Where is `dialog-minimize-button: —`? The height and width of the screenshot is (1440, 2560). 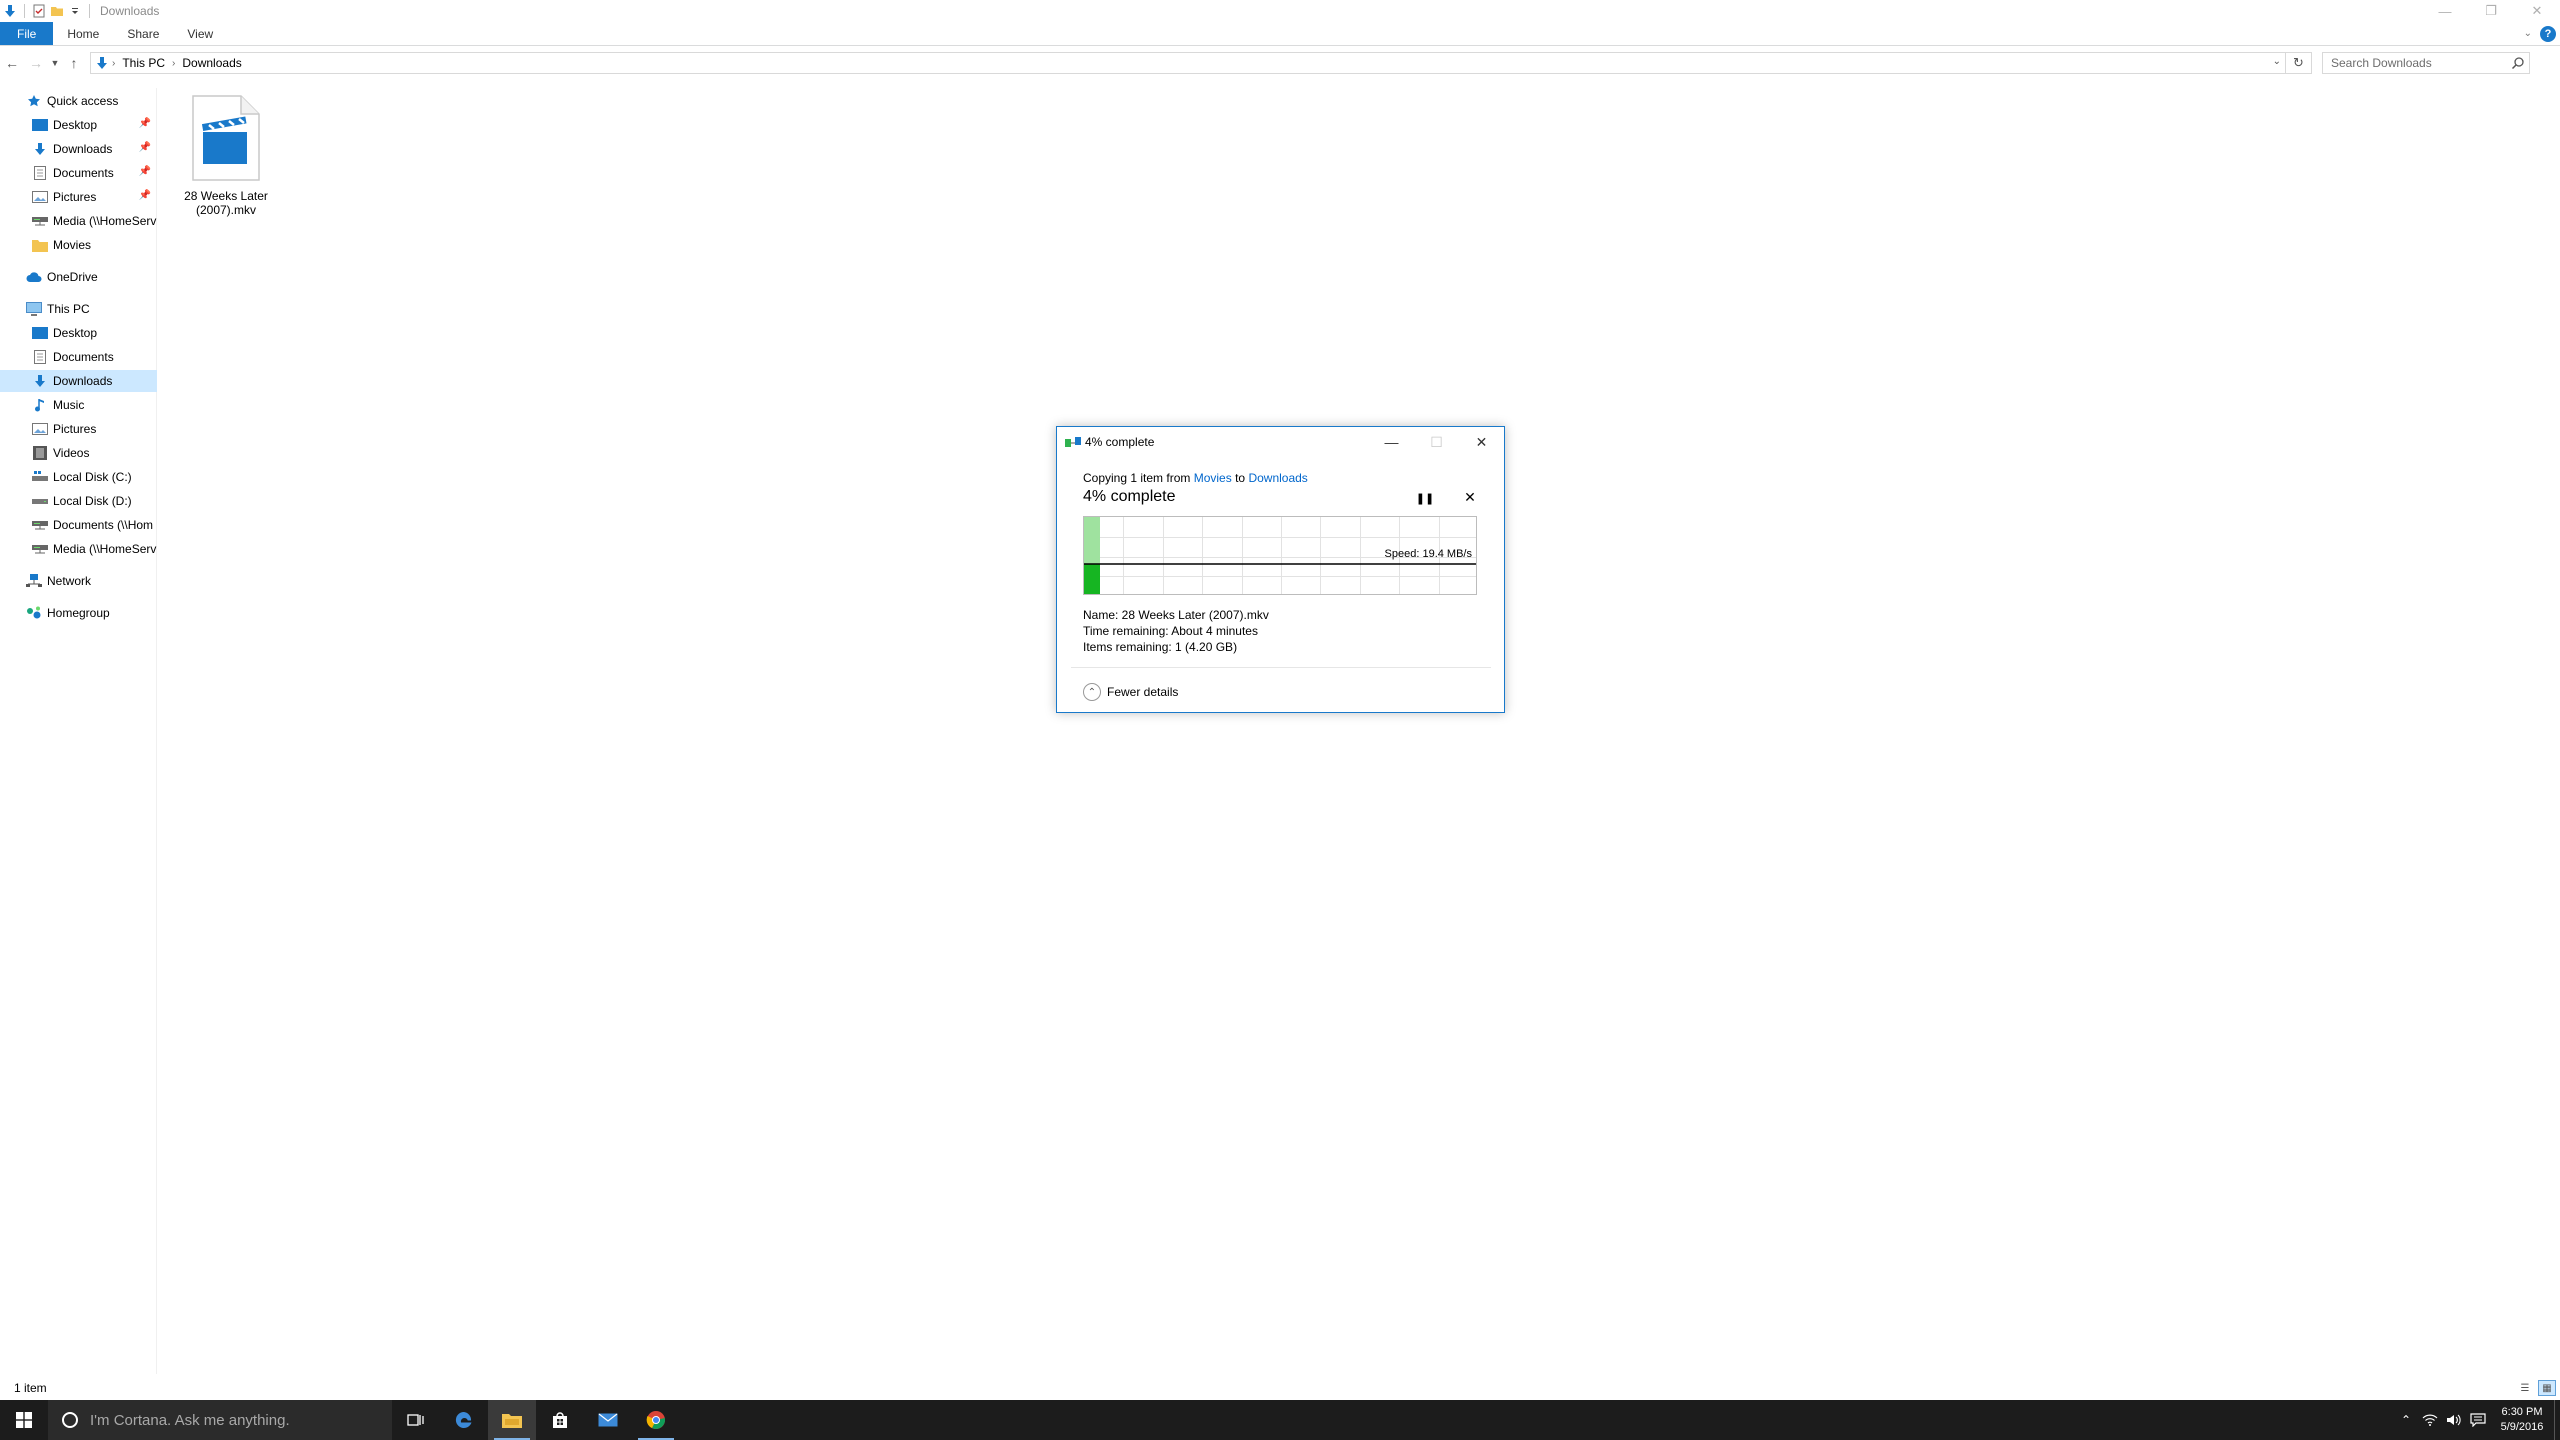
dialog-minimize-button: — is located at coordinates (1391, 442).